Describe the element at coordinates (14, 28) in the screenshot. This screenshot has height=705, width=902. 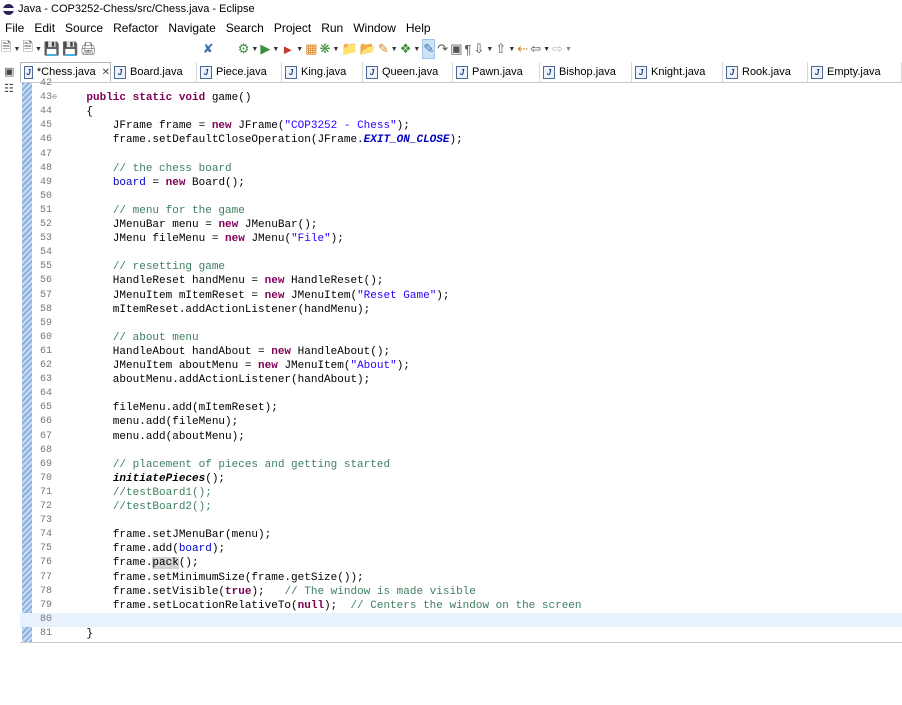
I see `menu-file: File` at that location.